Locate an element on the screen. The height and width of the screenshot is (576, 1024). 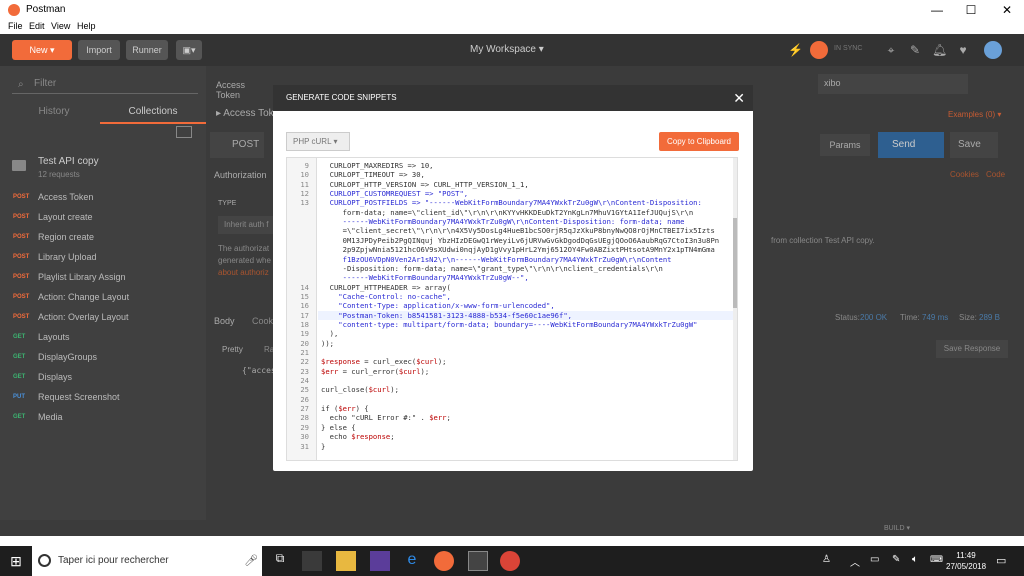
volume-icon: 🔈︎ is located at coordinates (915, 559).